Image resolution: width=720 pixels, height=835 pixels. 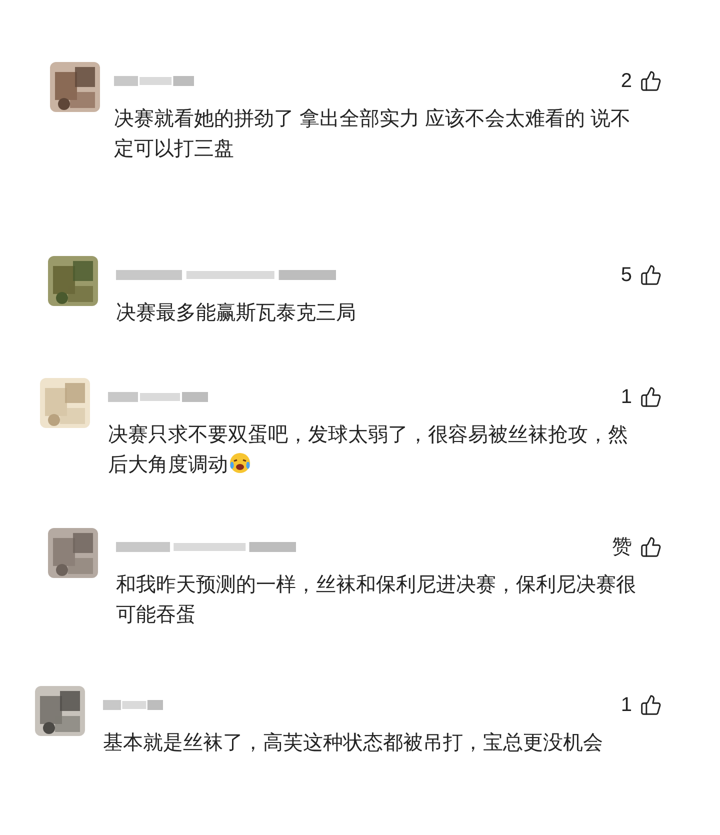 What do you see at coordinates (368, 450) in the screenshot?
I see `comment-text: 决赛只求不要双蛋吧，发球太弱了，很容易被丝袜抢攻，然后大角度调动` at bounding box center [368, 450].